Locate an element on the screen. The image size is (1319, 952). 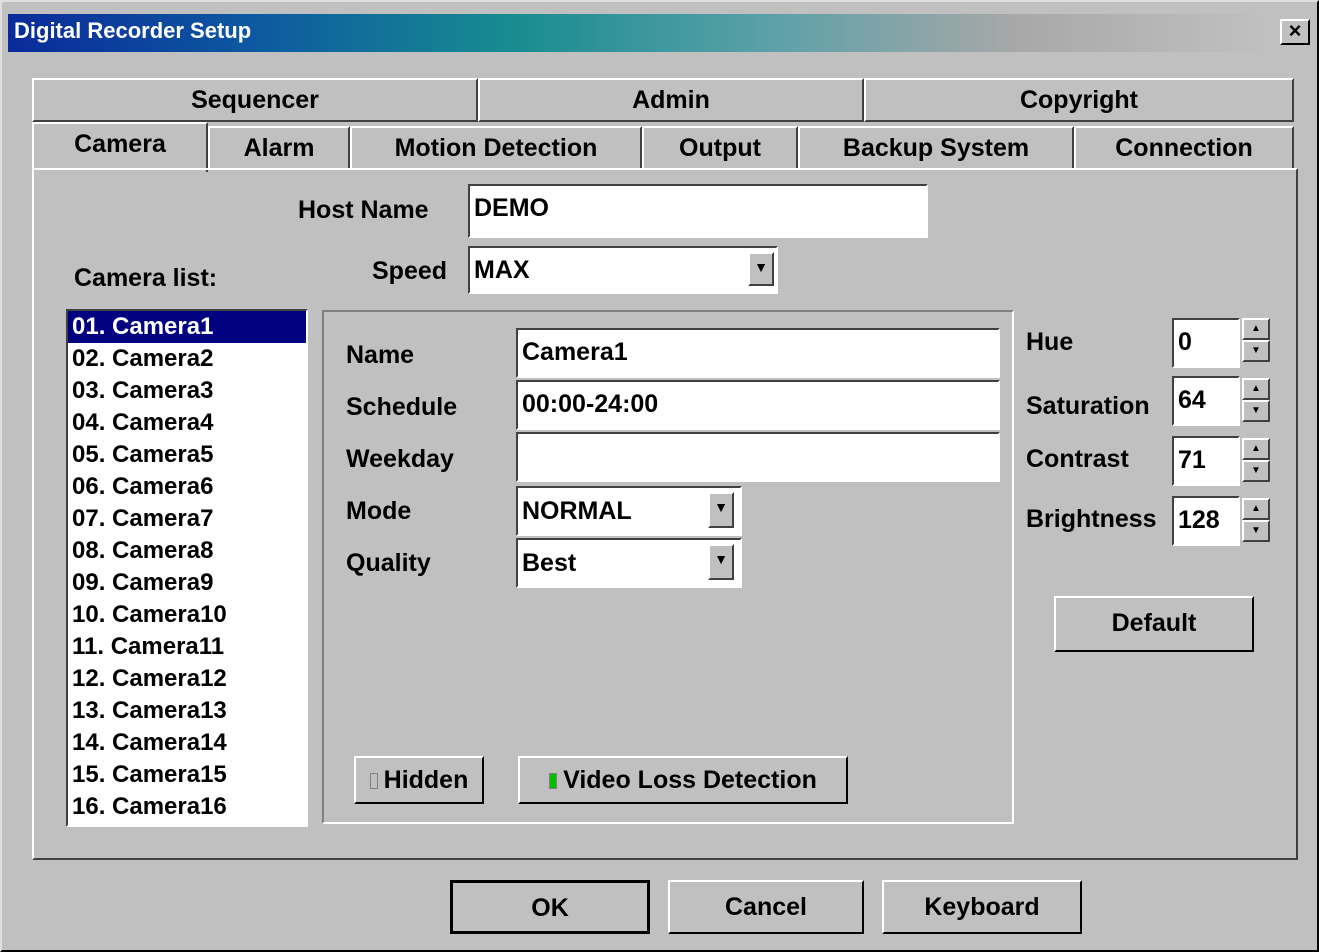
saturation-label: Saturation is located at coordinates (1088, 406).